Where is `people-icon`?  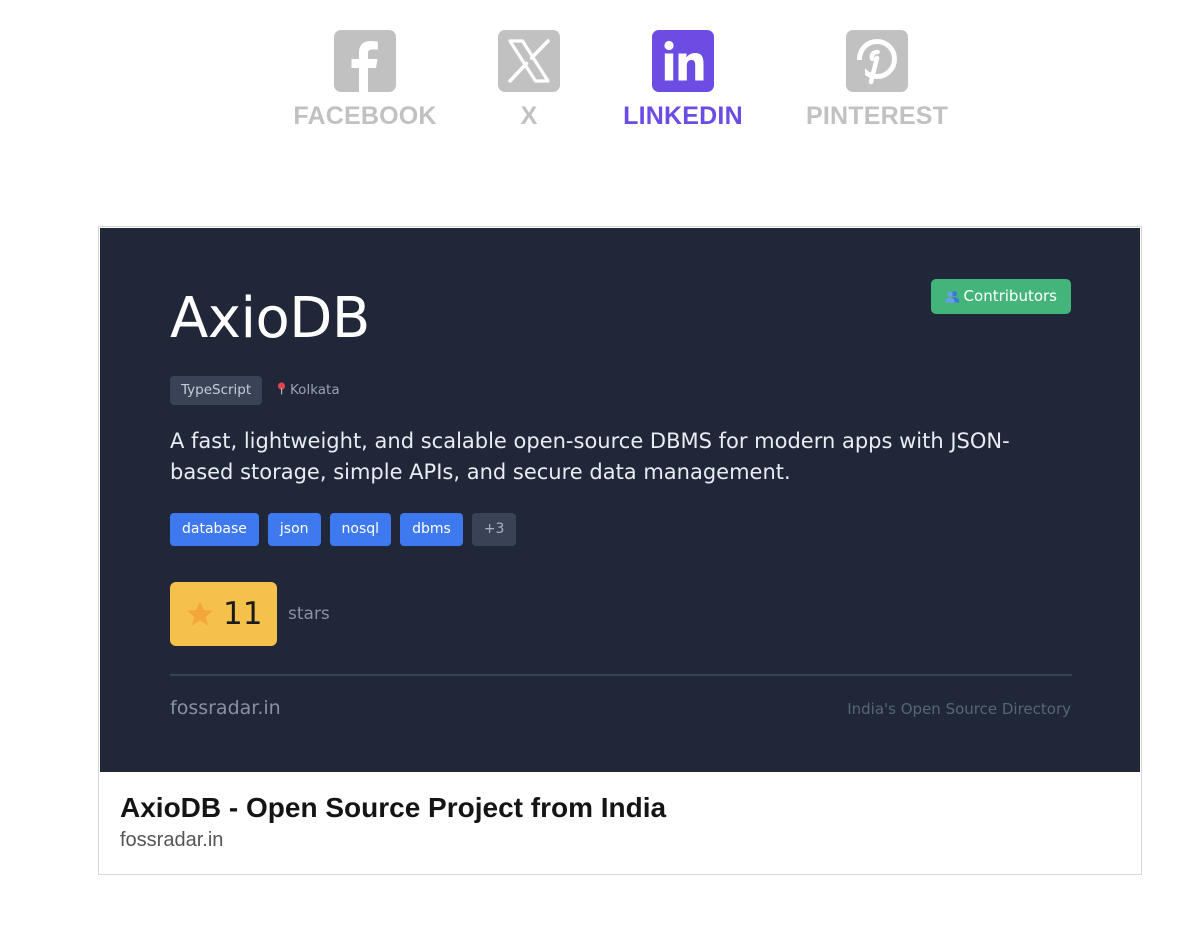 people-icon is located at coordinates (952, 298).